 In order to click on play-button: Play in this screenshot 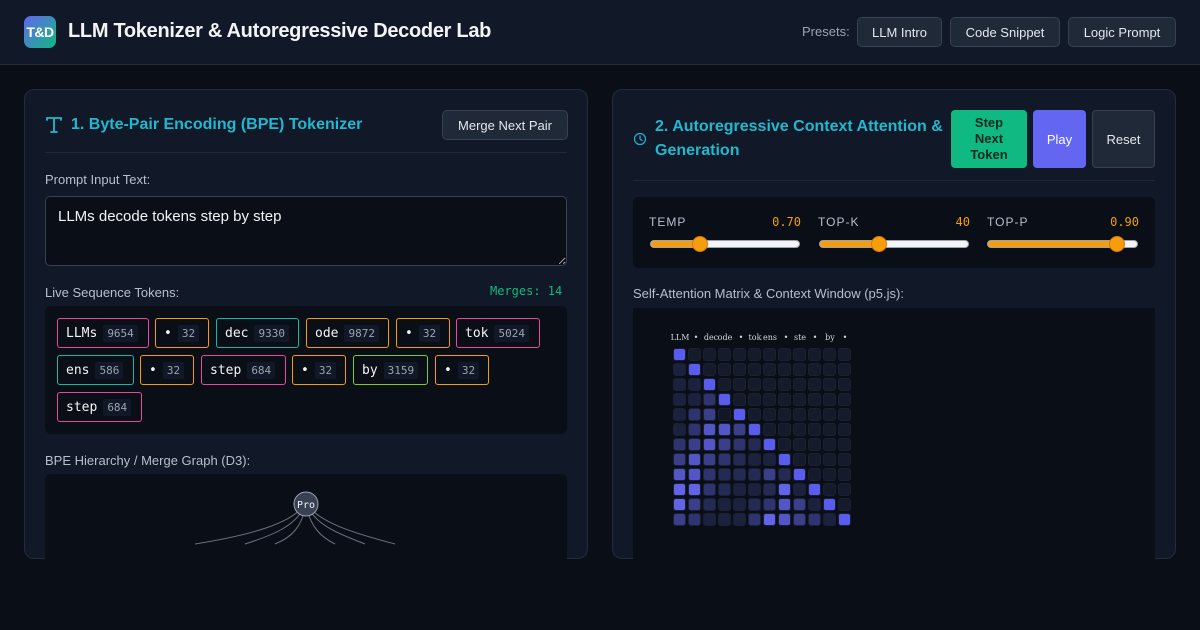, I will do `click(1059, 139)`.